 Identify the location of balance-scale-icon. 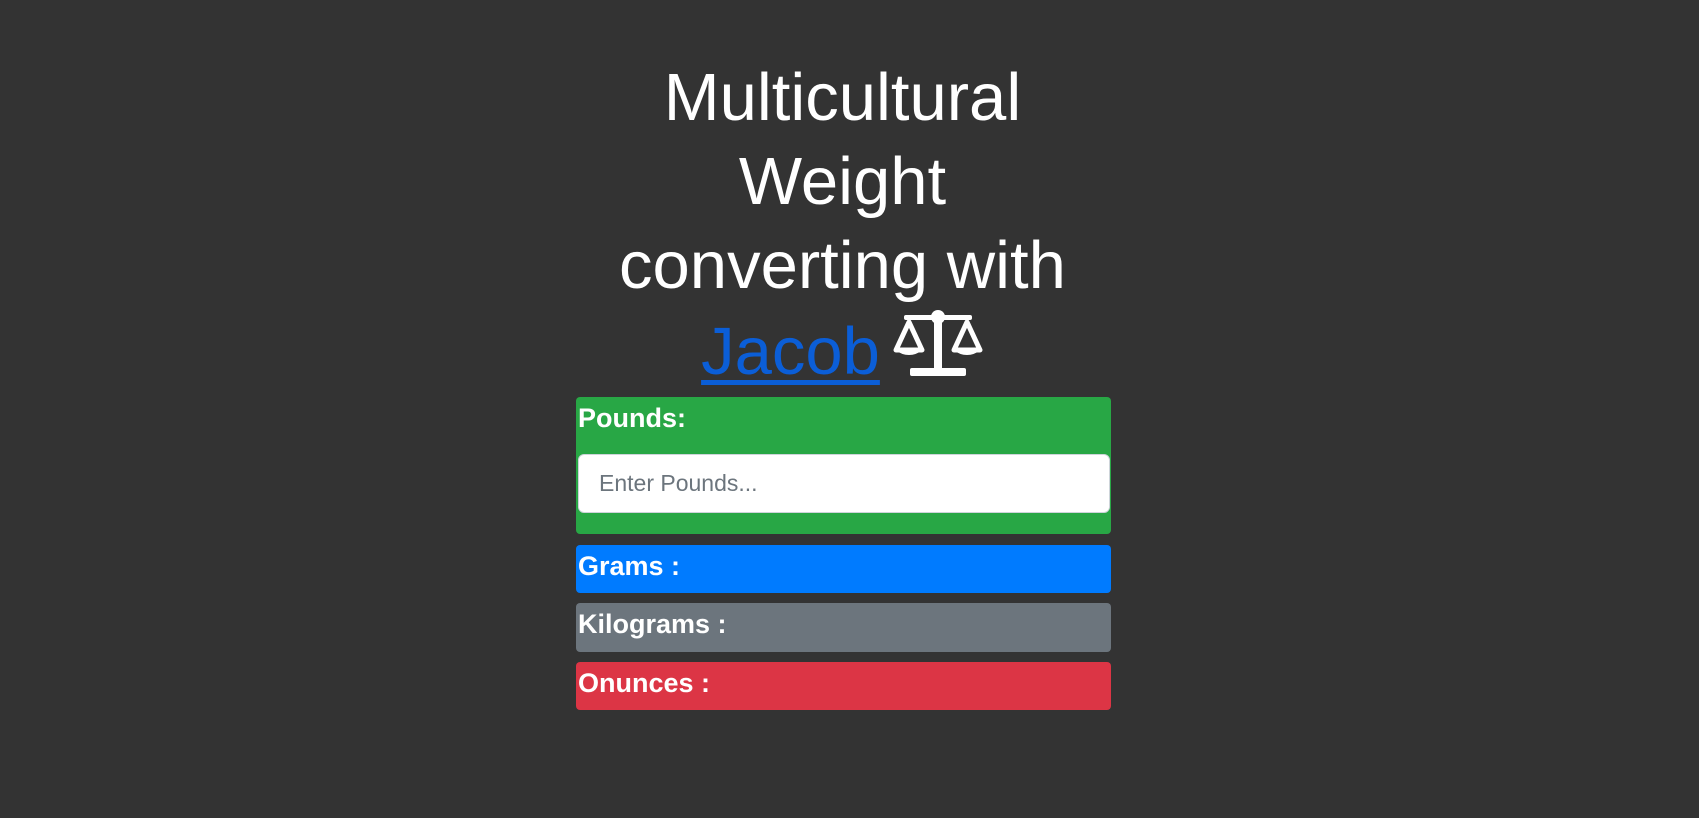
(938, 343).